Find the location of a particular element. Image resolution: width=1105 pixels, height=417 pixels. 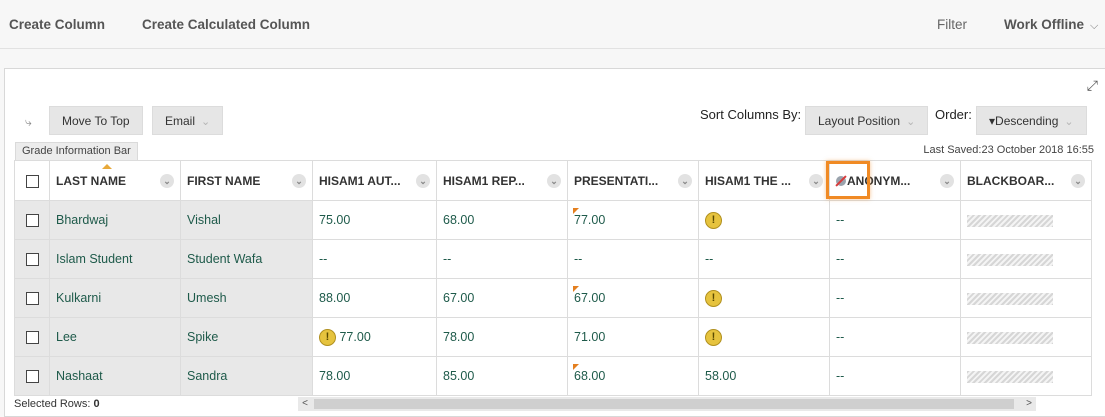

column-header-presentation: PRESENTATI... ⌄ is located at coordinates (633, 180).